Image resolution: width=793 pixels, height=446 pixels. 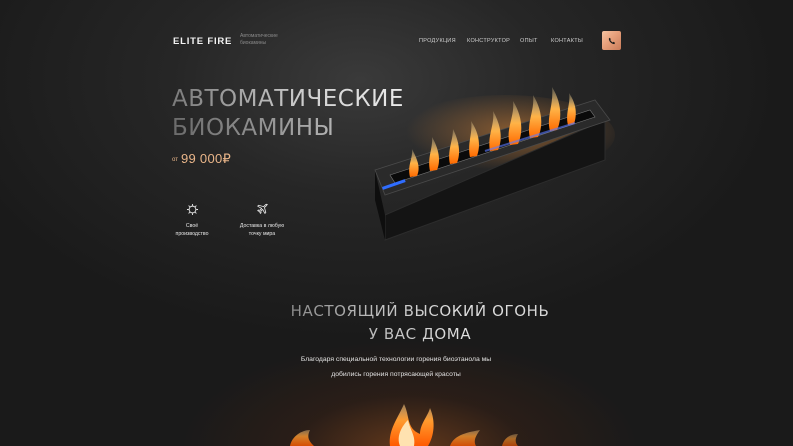 What do you see at coordinates (396, 374) in the screenshot?
I see `section-description-line2: добились горения потрясающей красоты` at bounding box center [396, 374].